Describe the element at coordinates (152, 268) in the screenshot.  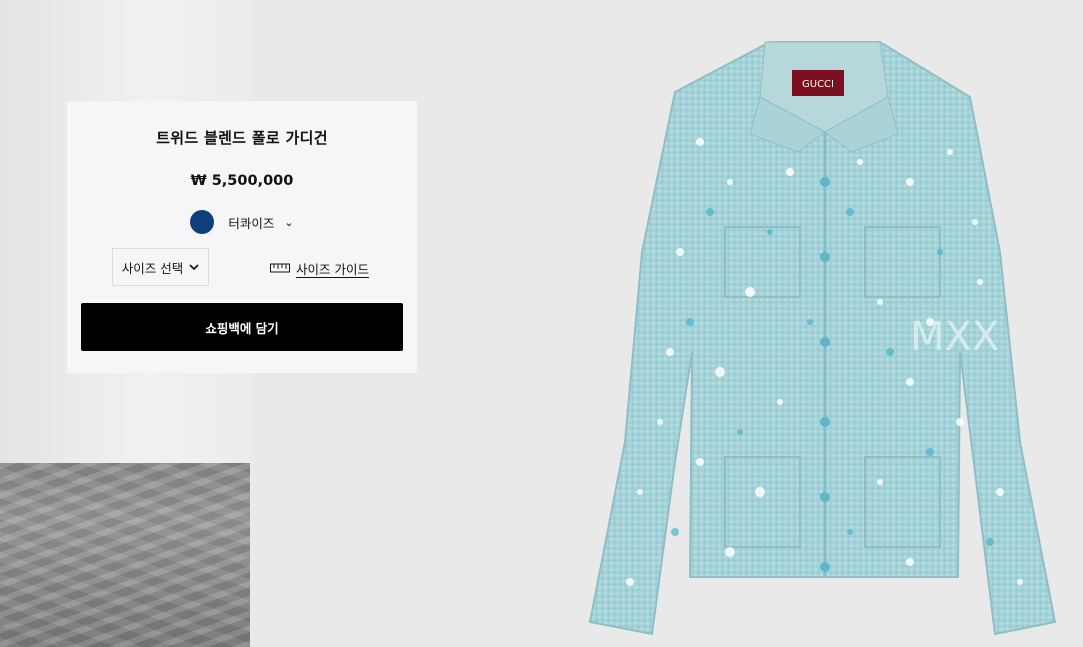
I see `size-select-label: 사이즈 선택` at that location.